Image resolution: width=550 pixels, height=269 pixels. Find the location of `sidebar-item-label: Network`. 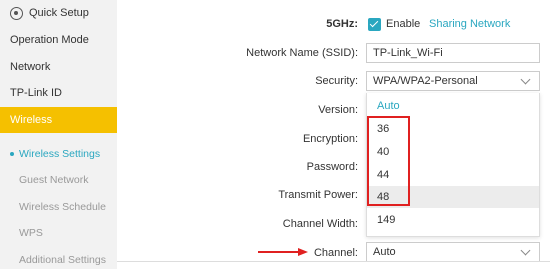

sidebar-item-label: Network is located at coordinates (30, 67).